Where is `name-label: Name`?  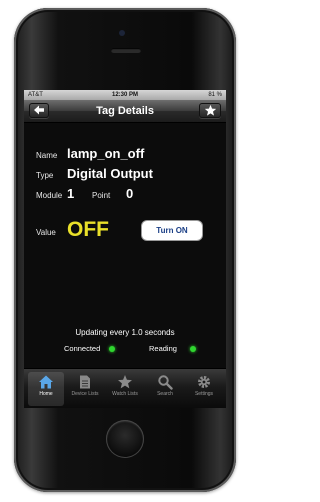
name-label: Name is located at coordinates (47, 155).